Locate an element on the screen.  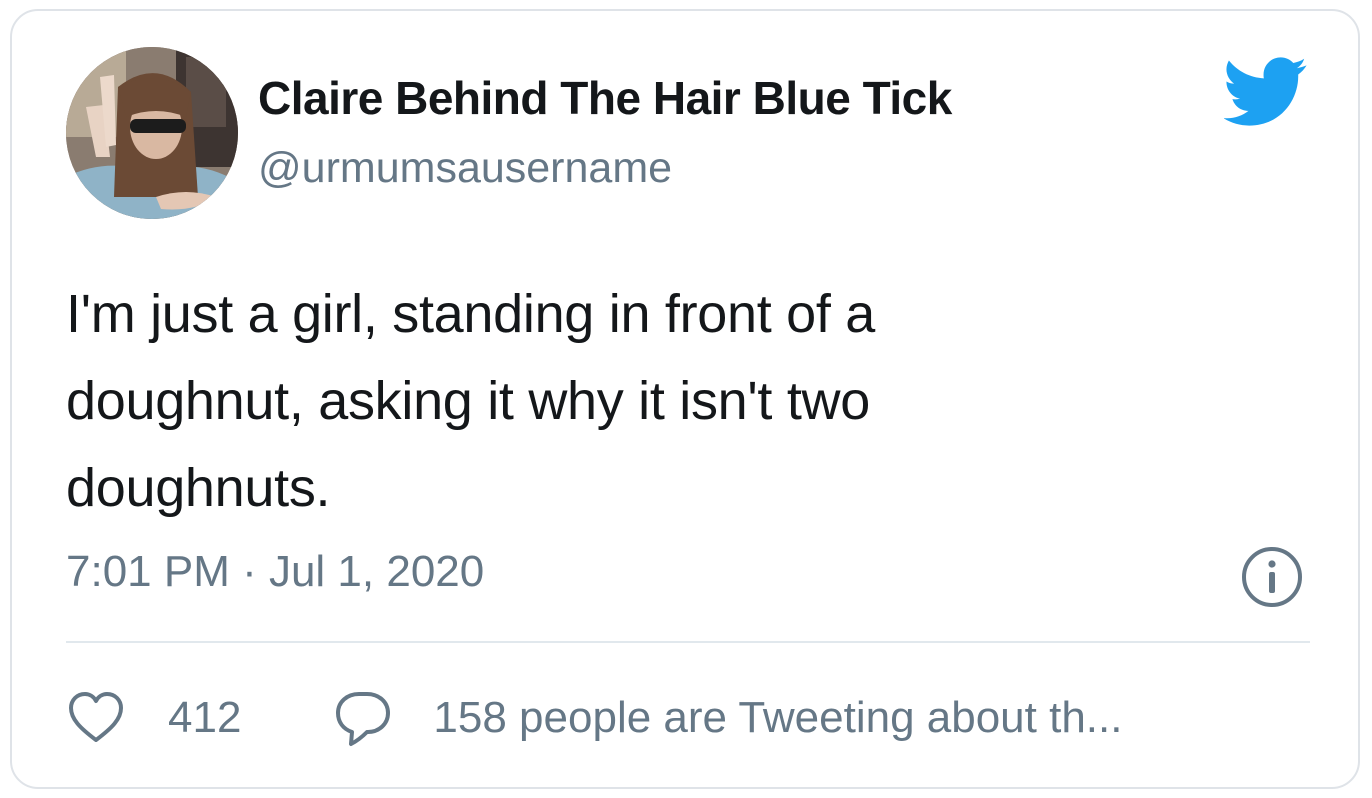
avatar-photo is located at coordinates (152, 133).